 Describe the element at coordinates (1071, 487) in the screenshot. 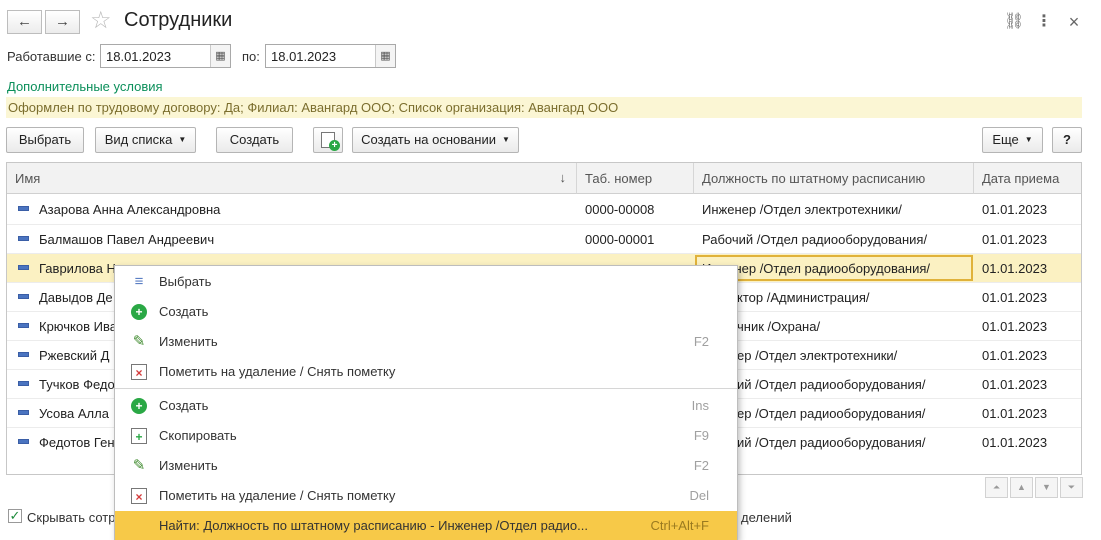

I see `scroll-last-button: ⏷` at that location.